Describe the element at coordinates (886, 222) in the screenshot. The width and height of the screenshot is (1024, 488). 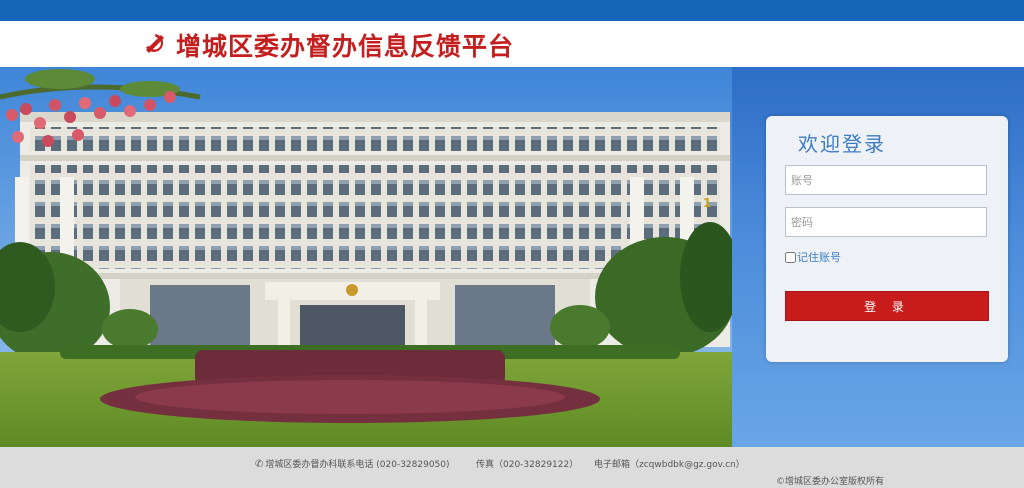
I see `password-input` at that location.